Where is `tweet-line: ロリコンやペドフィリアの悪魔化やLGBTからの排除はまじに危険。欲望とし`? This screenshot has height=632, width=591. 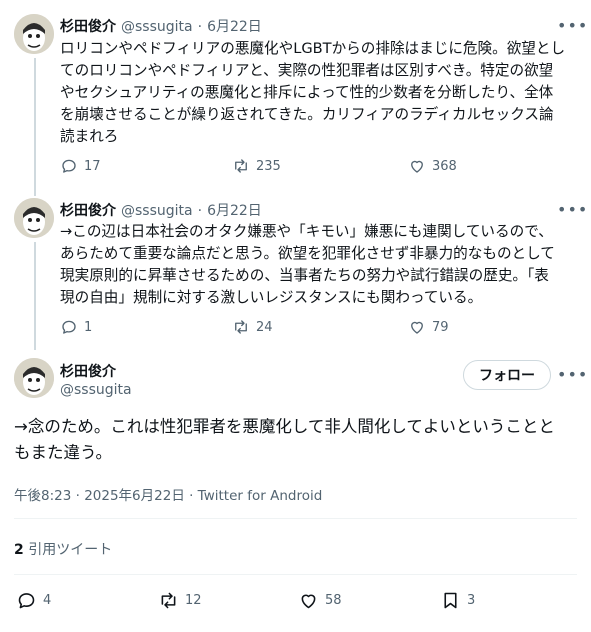
tweet-line: ロリコンやペドフィリアの悪魔化やLGBTからの排除はまじに危険。欲望とし is located at coordinates (313, 48).